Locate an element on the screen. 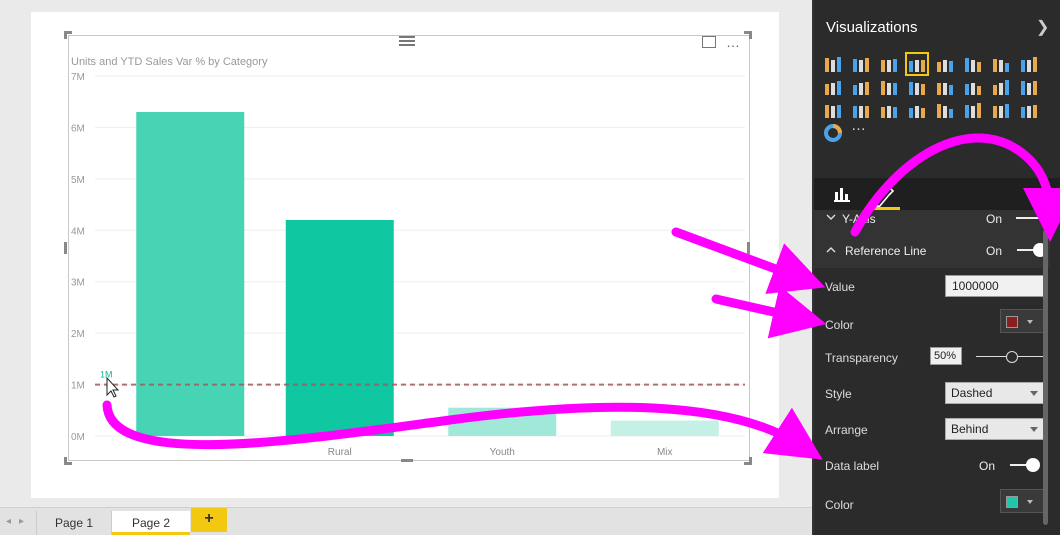 The image size is (1060, 535). y-tick-label: 2M is located at coordinates (78, 334).